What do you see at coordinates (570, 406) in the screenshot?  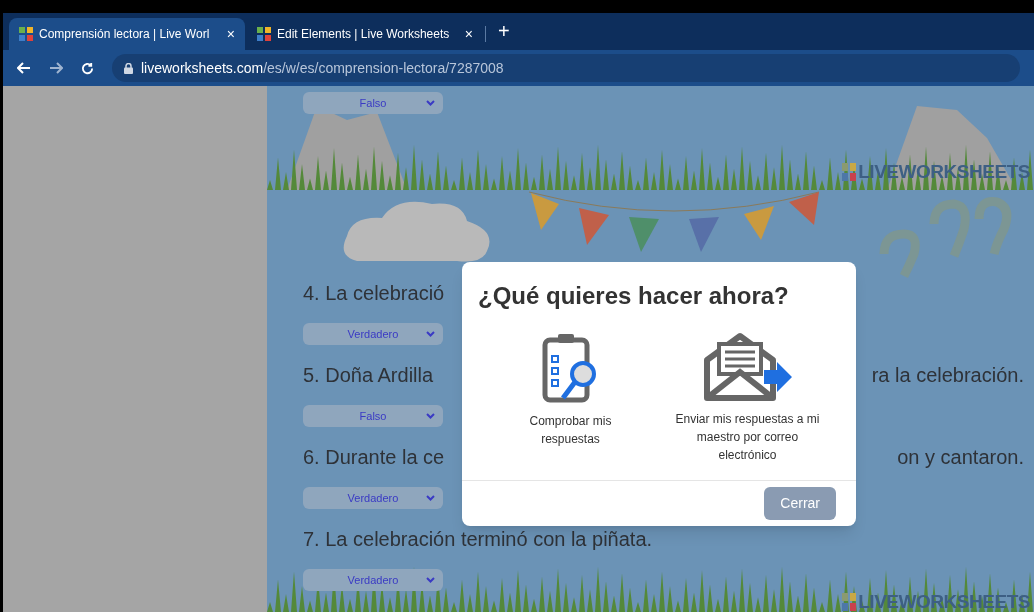 I see `check-option: Comprobar mis respuestas` at bounding box center [570, 406].